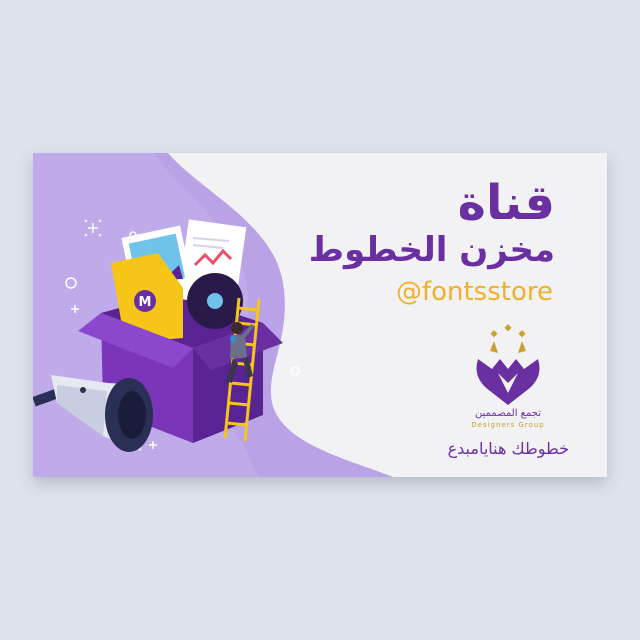  I want to click on logo-mark, so click(508, 364).